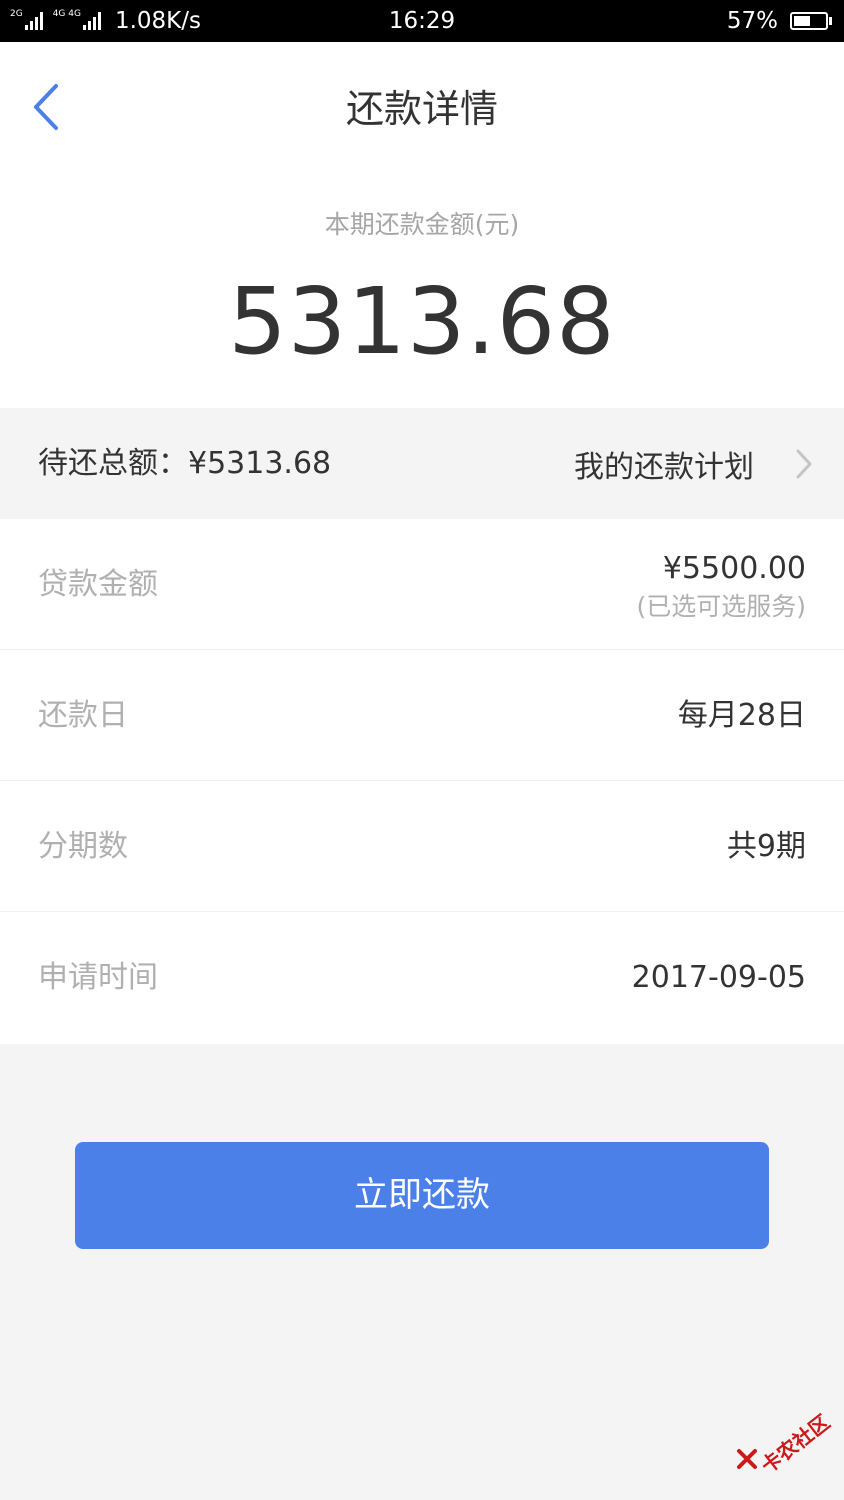 Image resolution: width=844 pixels, height=1500 pixels. What do you see at coordinates (98, 977) in the screenshot?
I see `detail-label: 申请时间` at bounding box center [98, 977].